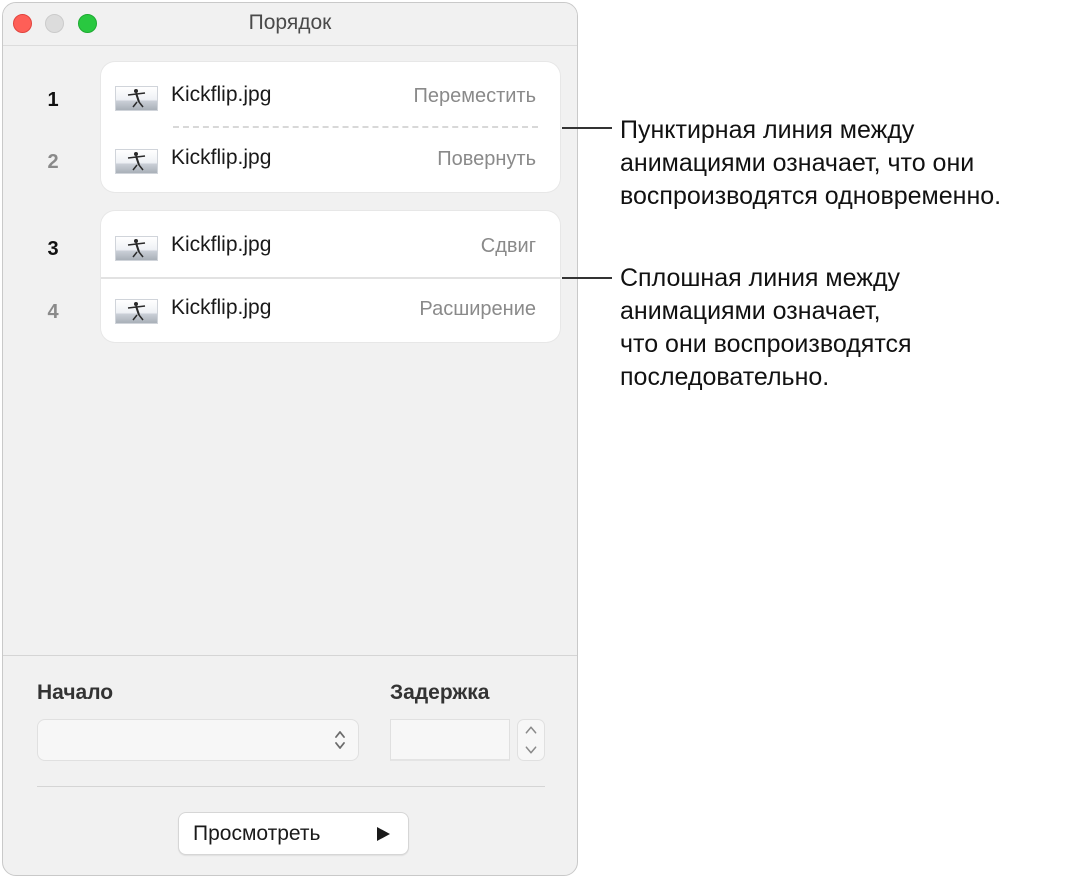 This screenshot has height=878, width=1076. I want to click on dashed-callout-leader, so click(587, 128).